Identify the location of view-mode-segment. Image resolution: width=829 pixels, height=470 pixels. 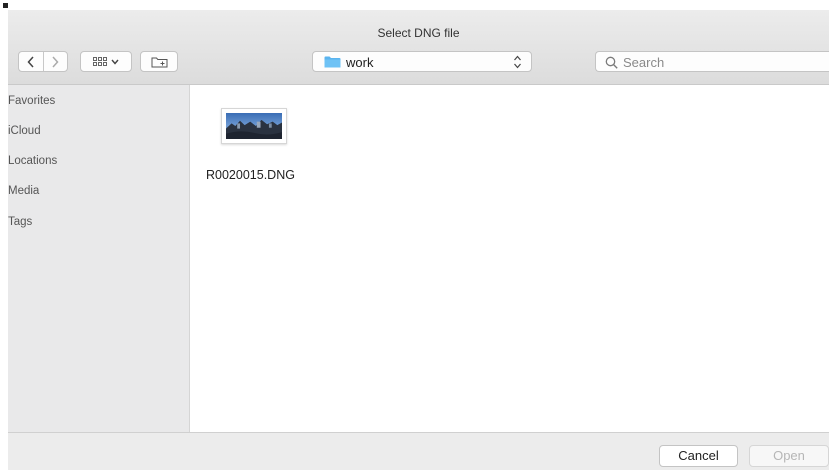
(106, 61).